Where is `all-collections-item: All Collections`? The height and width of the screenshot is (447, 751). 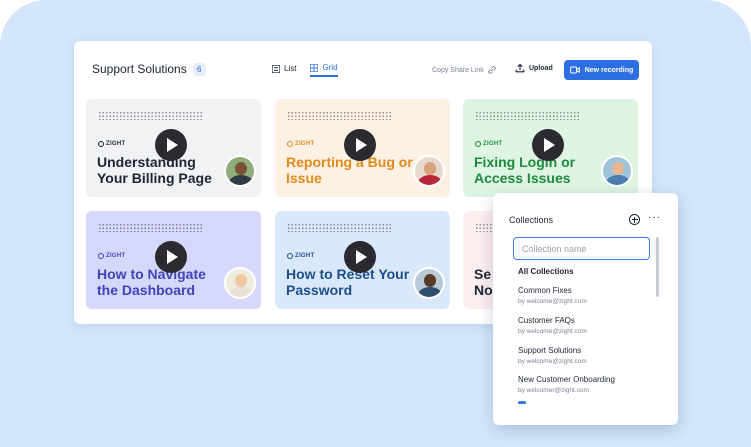
all-collections-item: All Collections is located at coordinates (546, 271).